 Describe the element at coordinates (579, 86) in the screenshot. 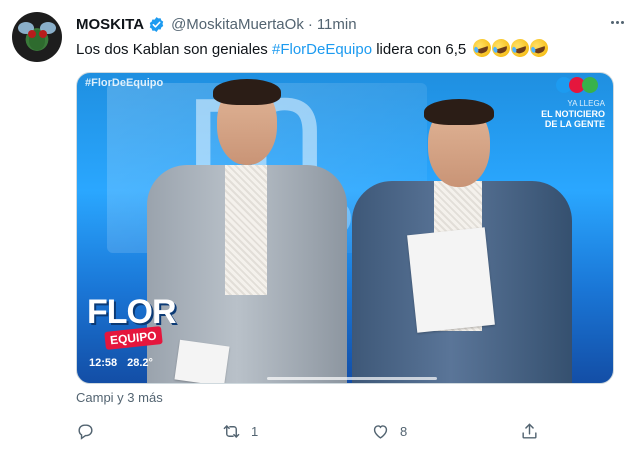

I see `channel-logo-icon` at that location.